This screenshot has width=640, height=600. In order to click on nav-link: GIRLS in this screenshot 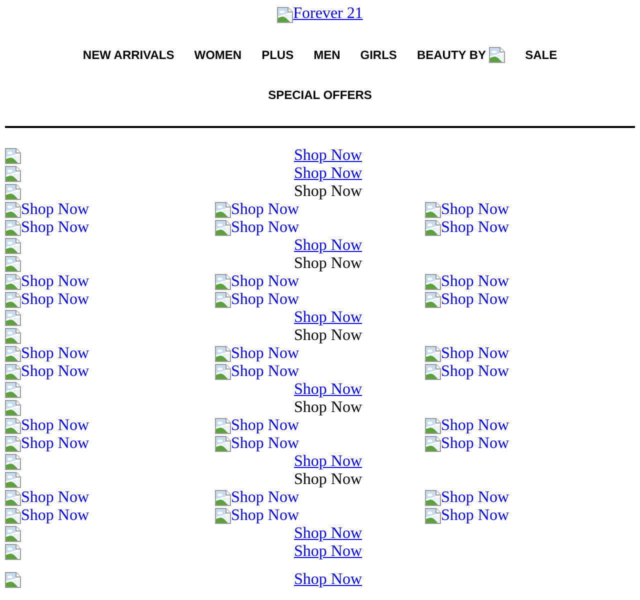, I will do `click(378, 55)`.